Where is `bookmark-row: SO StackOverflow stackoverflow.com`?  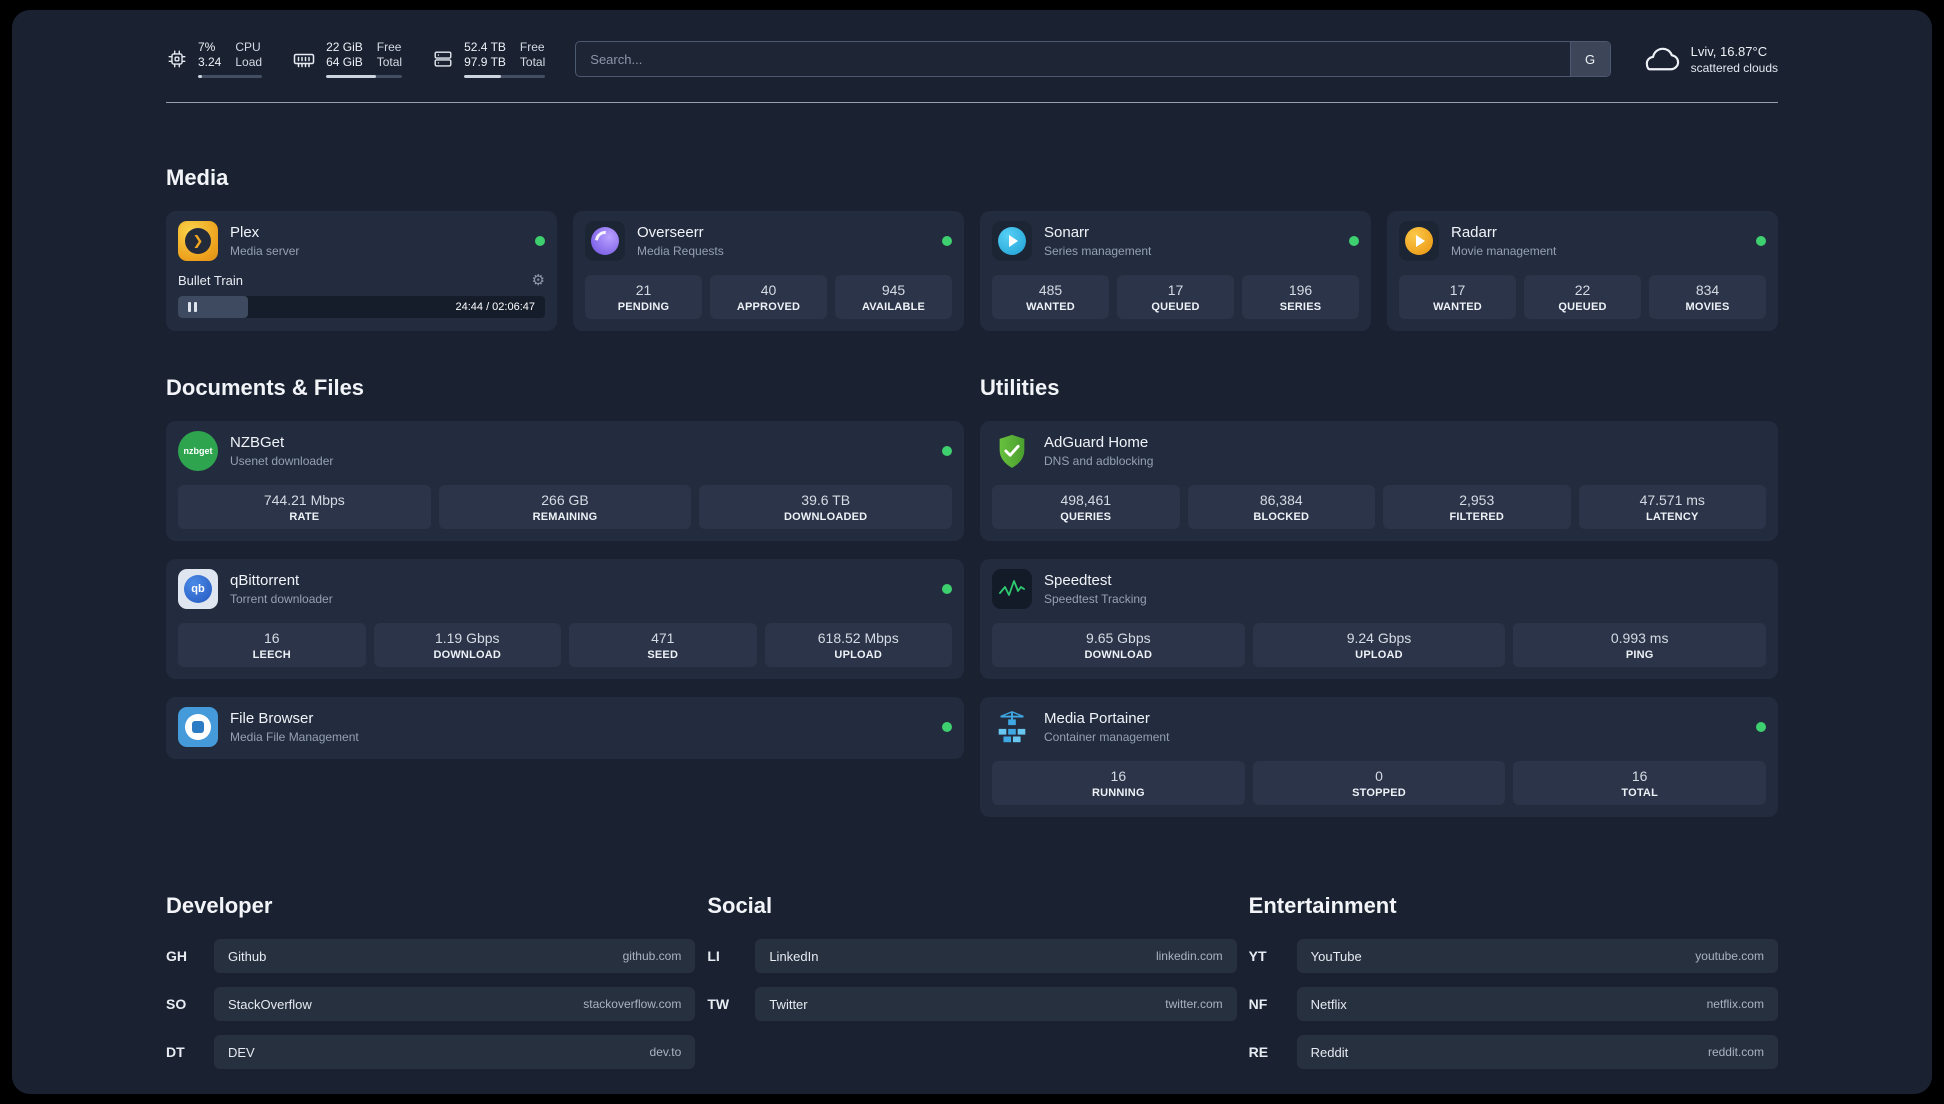 bookmark-row: SO StackOverflow stackoverflow.com is located at coordinates (431, 1004).